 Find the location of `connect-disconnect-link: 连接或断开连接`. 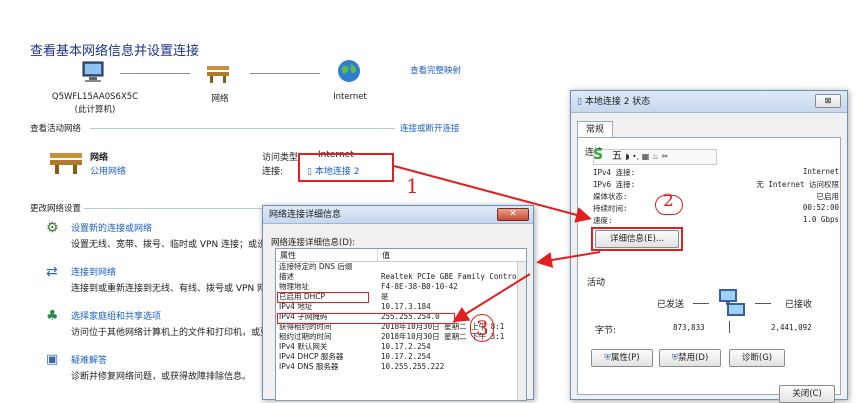

connect-disconnect-link: 连接或断开连接 is located at coordinates (430, 128).